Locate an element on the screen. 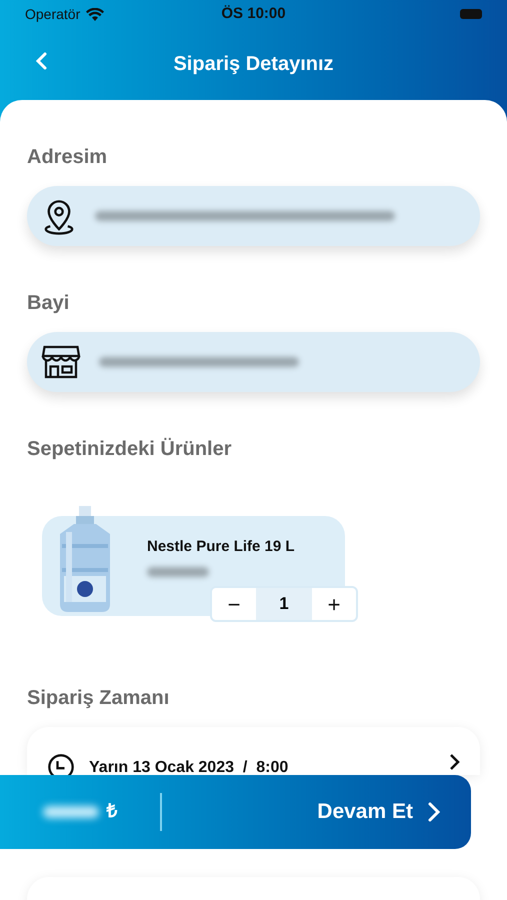  wifi-icon is located at coordinates (95, 14).